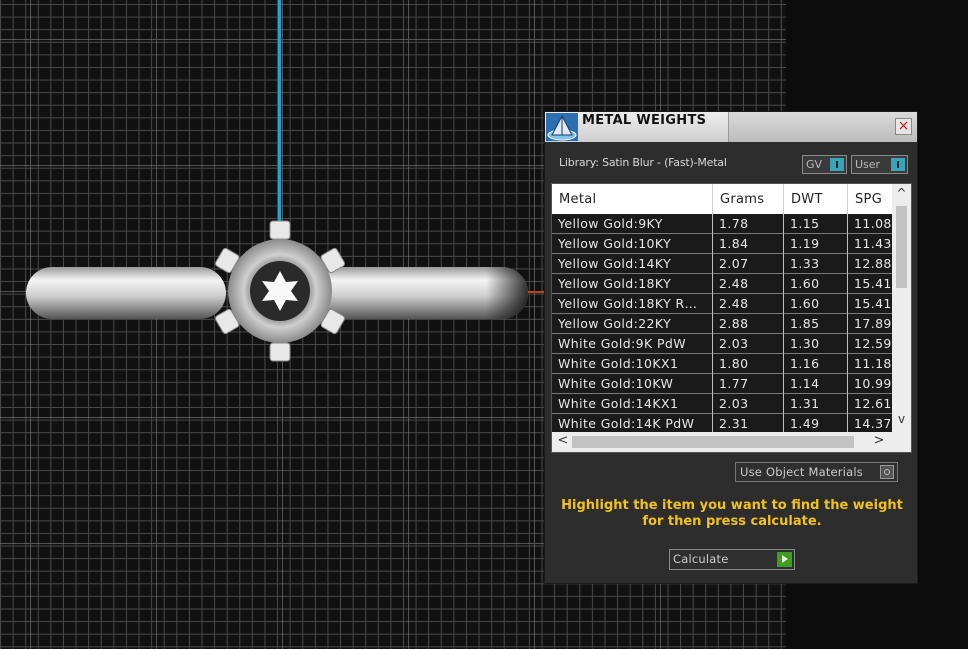 The image size is (968, 649). I want to click on cell-metal: Yellow Gold:22KY, so click(615, 323).